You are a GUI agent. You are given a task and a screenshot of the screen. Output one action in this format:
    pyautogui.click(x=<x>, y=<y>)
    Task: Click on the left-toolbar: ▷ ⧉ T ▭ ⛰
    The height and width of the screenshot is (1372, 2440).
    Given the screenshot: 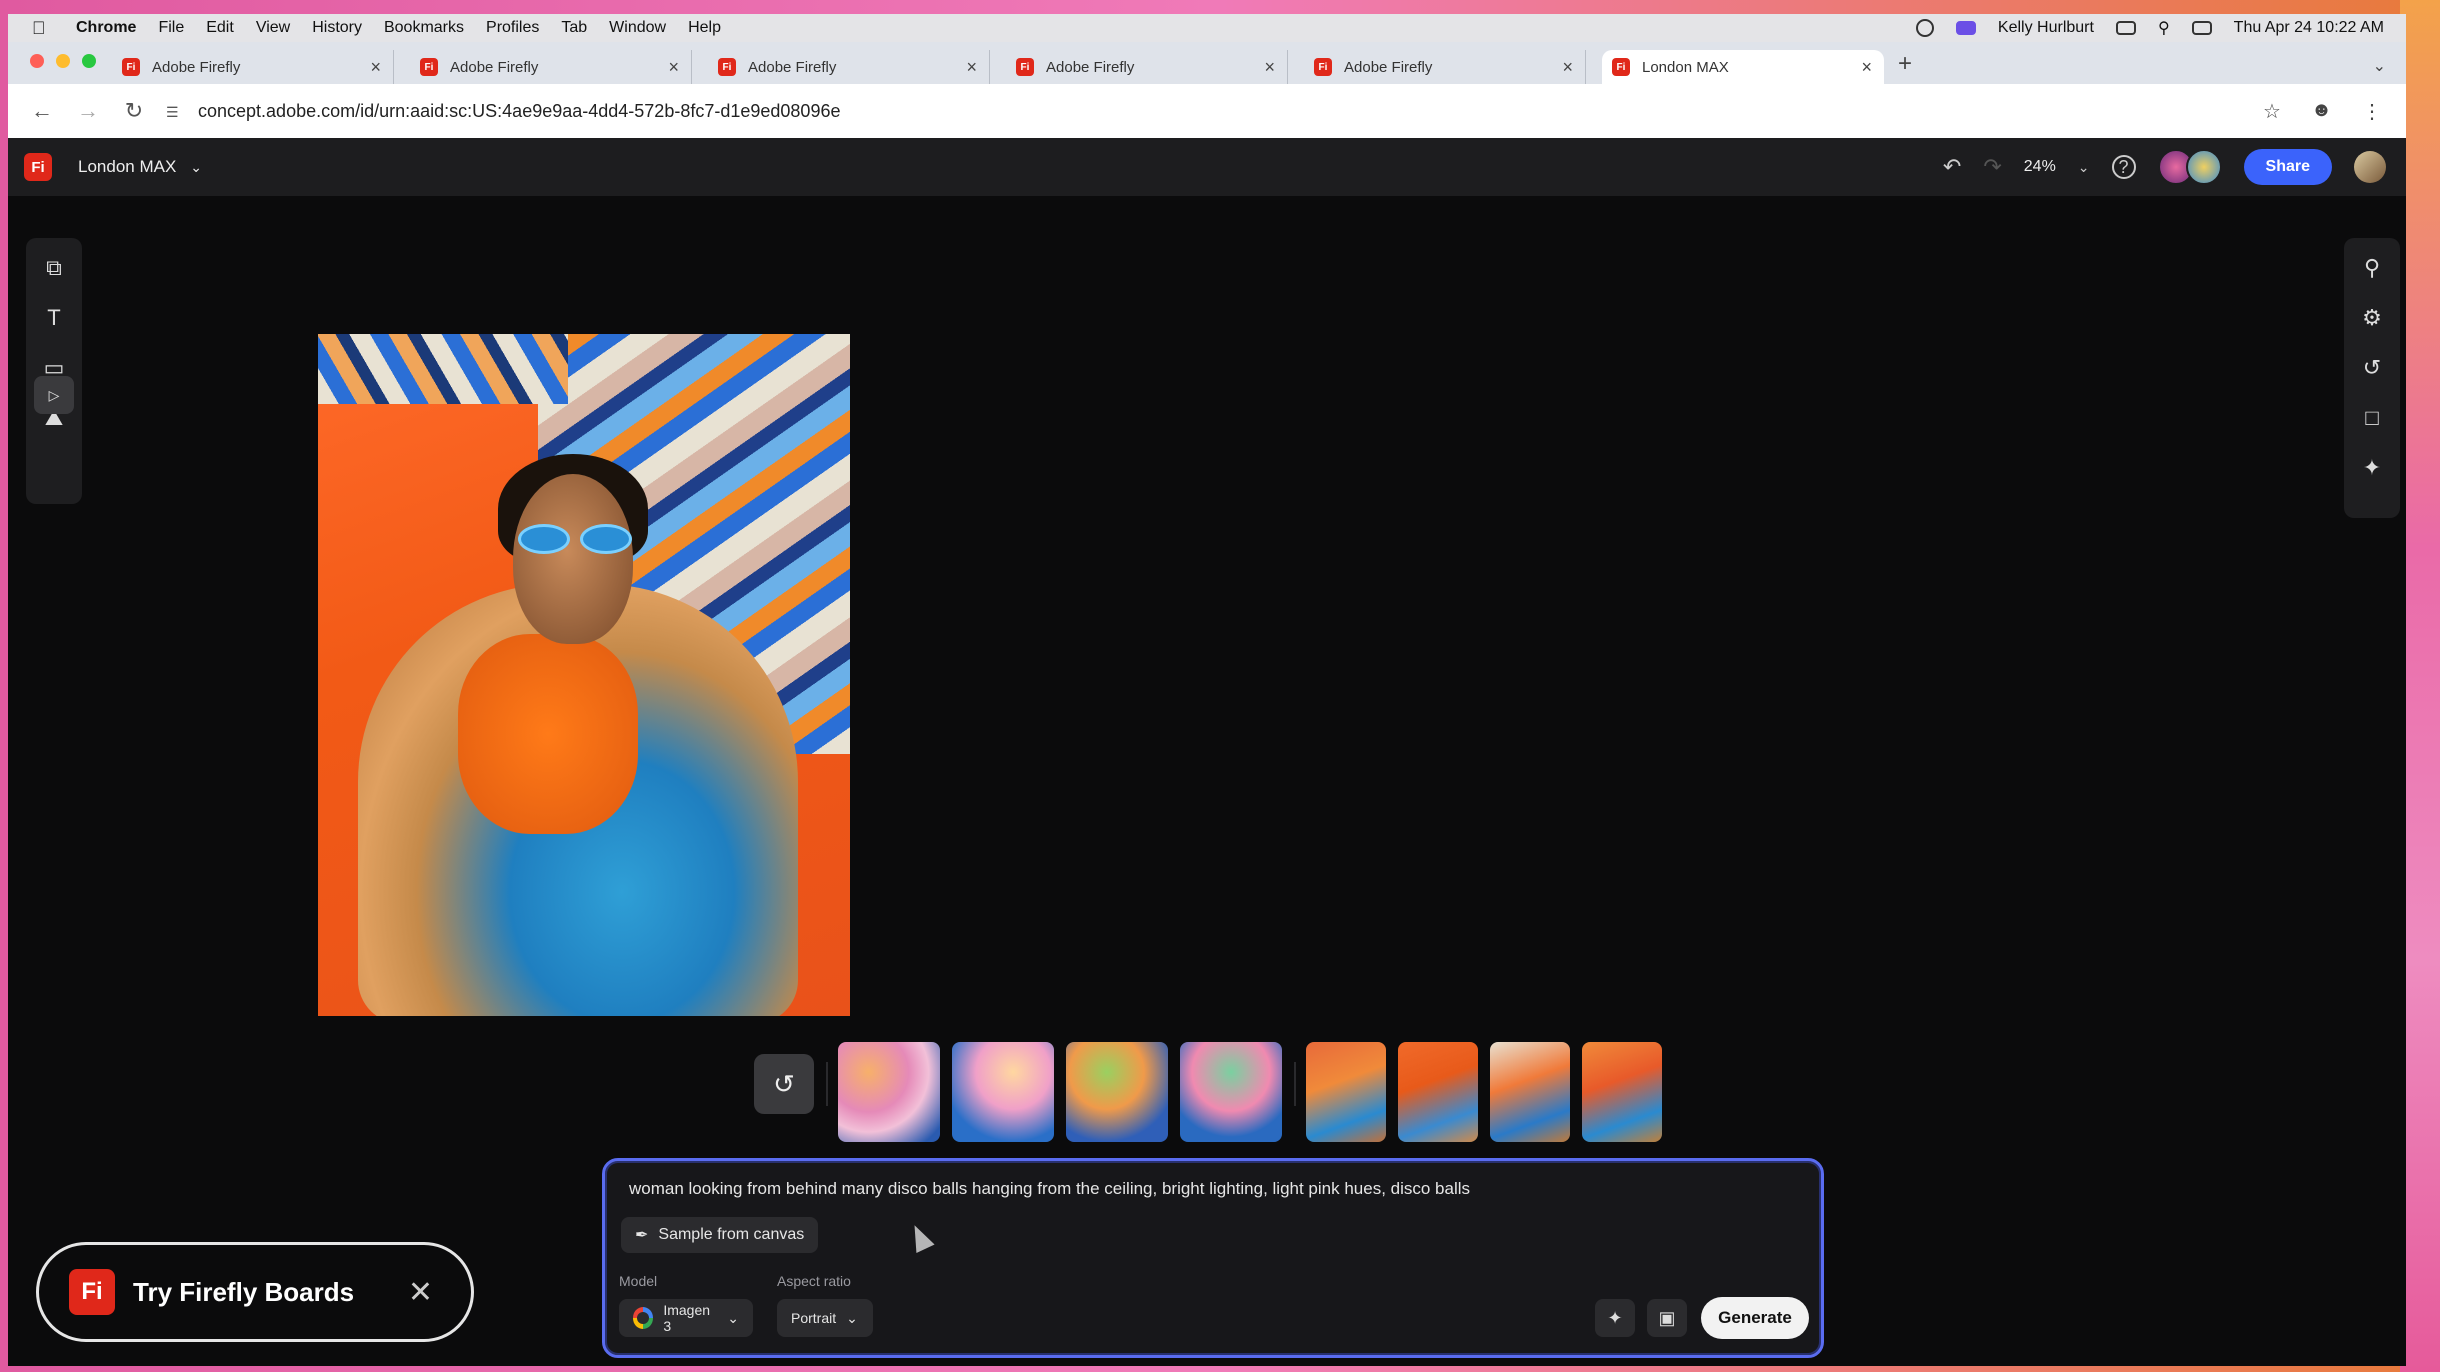 What is the action you would take?
    pyautogui.click(x=54, y=371)
    